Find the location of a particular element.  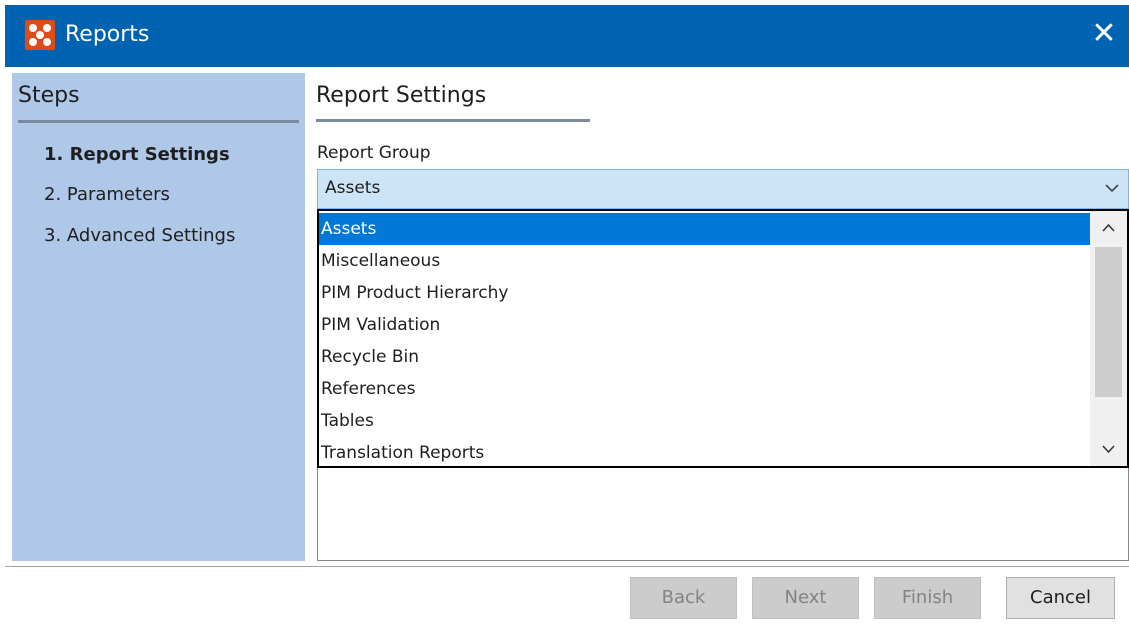

step-parameters: 2. Parameters is located at coordinates (107, 194).